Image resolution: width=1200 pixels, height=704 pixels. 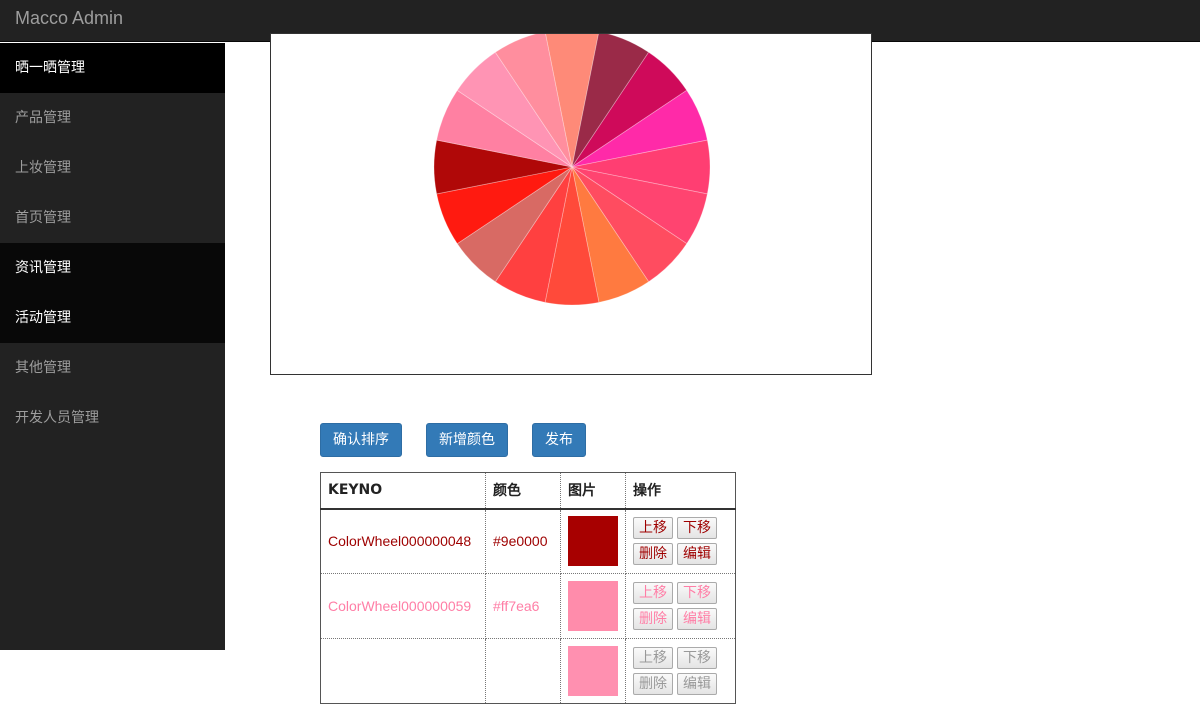 I want to click on keyno-cell, so click(x=403, y=671).